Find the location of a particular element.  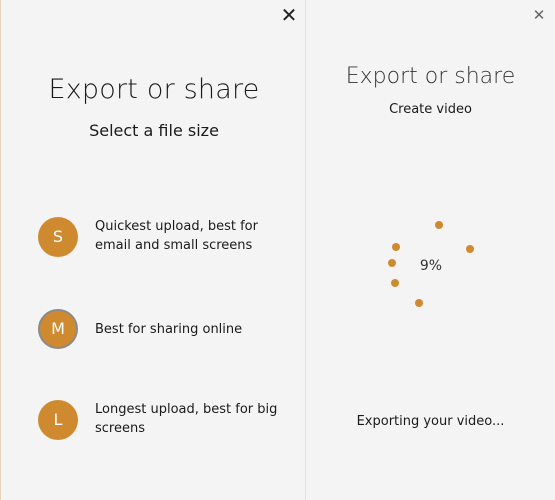

size-option-medium: M Best for sharing online is located at coordinates (166, 331).